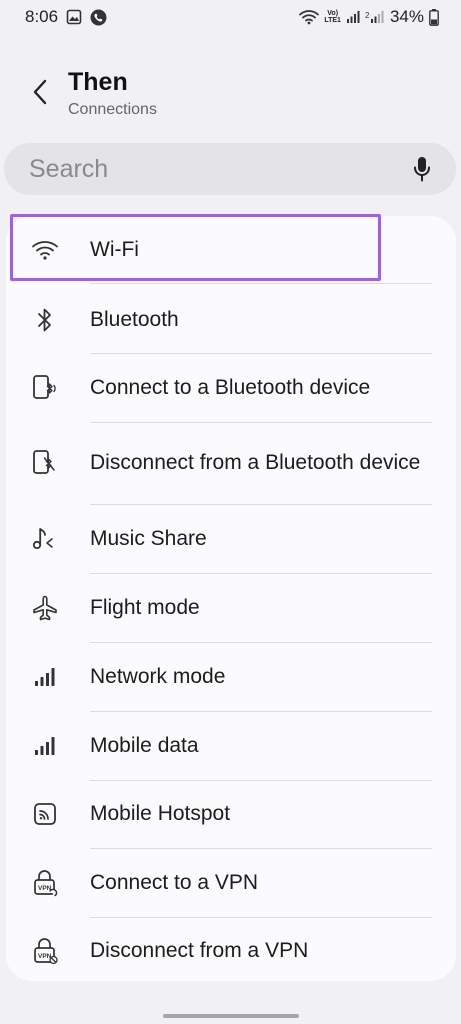 The width and height of the screenshot is (461, 1024). Describe the element at coordinates (174, 882) in the screenshot. I see `list-item-label: Connect to a VPN` at that location.